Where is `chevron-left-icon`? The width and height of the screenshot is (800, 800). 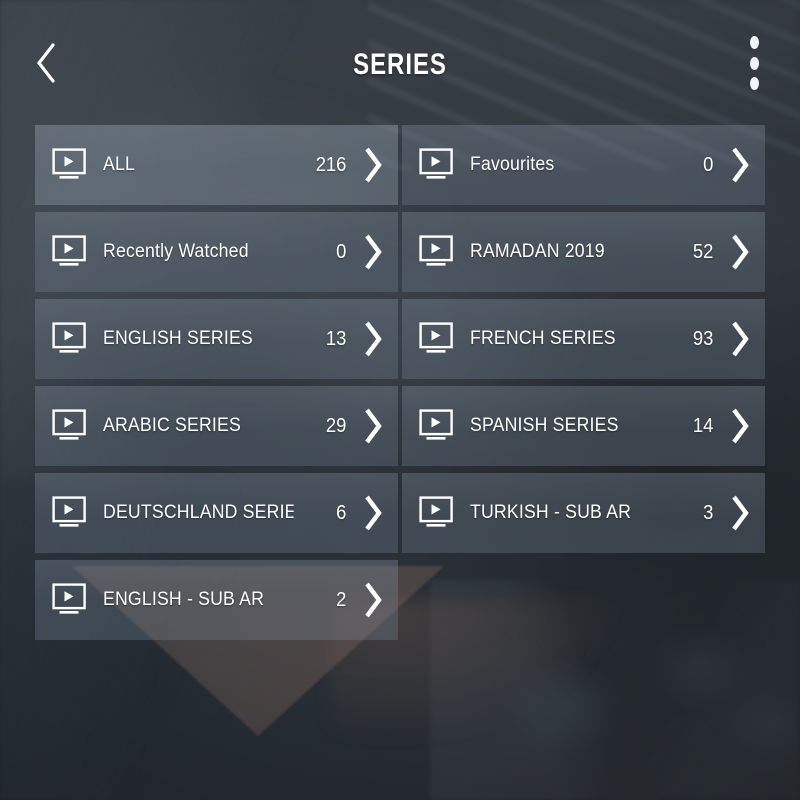 chevron-left-icon is located at coordinates (45, 63).